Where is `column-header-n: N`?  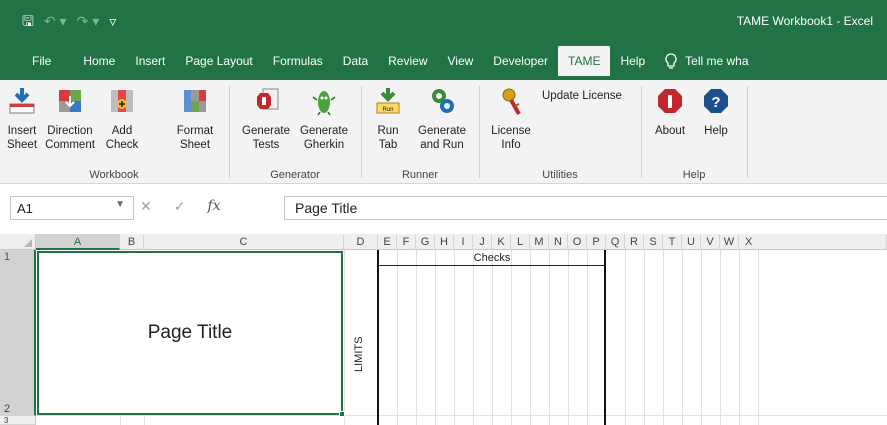 column-header-n: N is located at coordinates (558, 242).